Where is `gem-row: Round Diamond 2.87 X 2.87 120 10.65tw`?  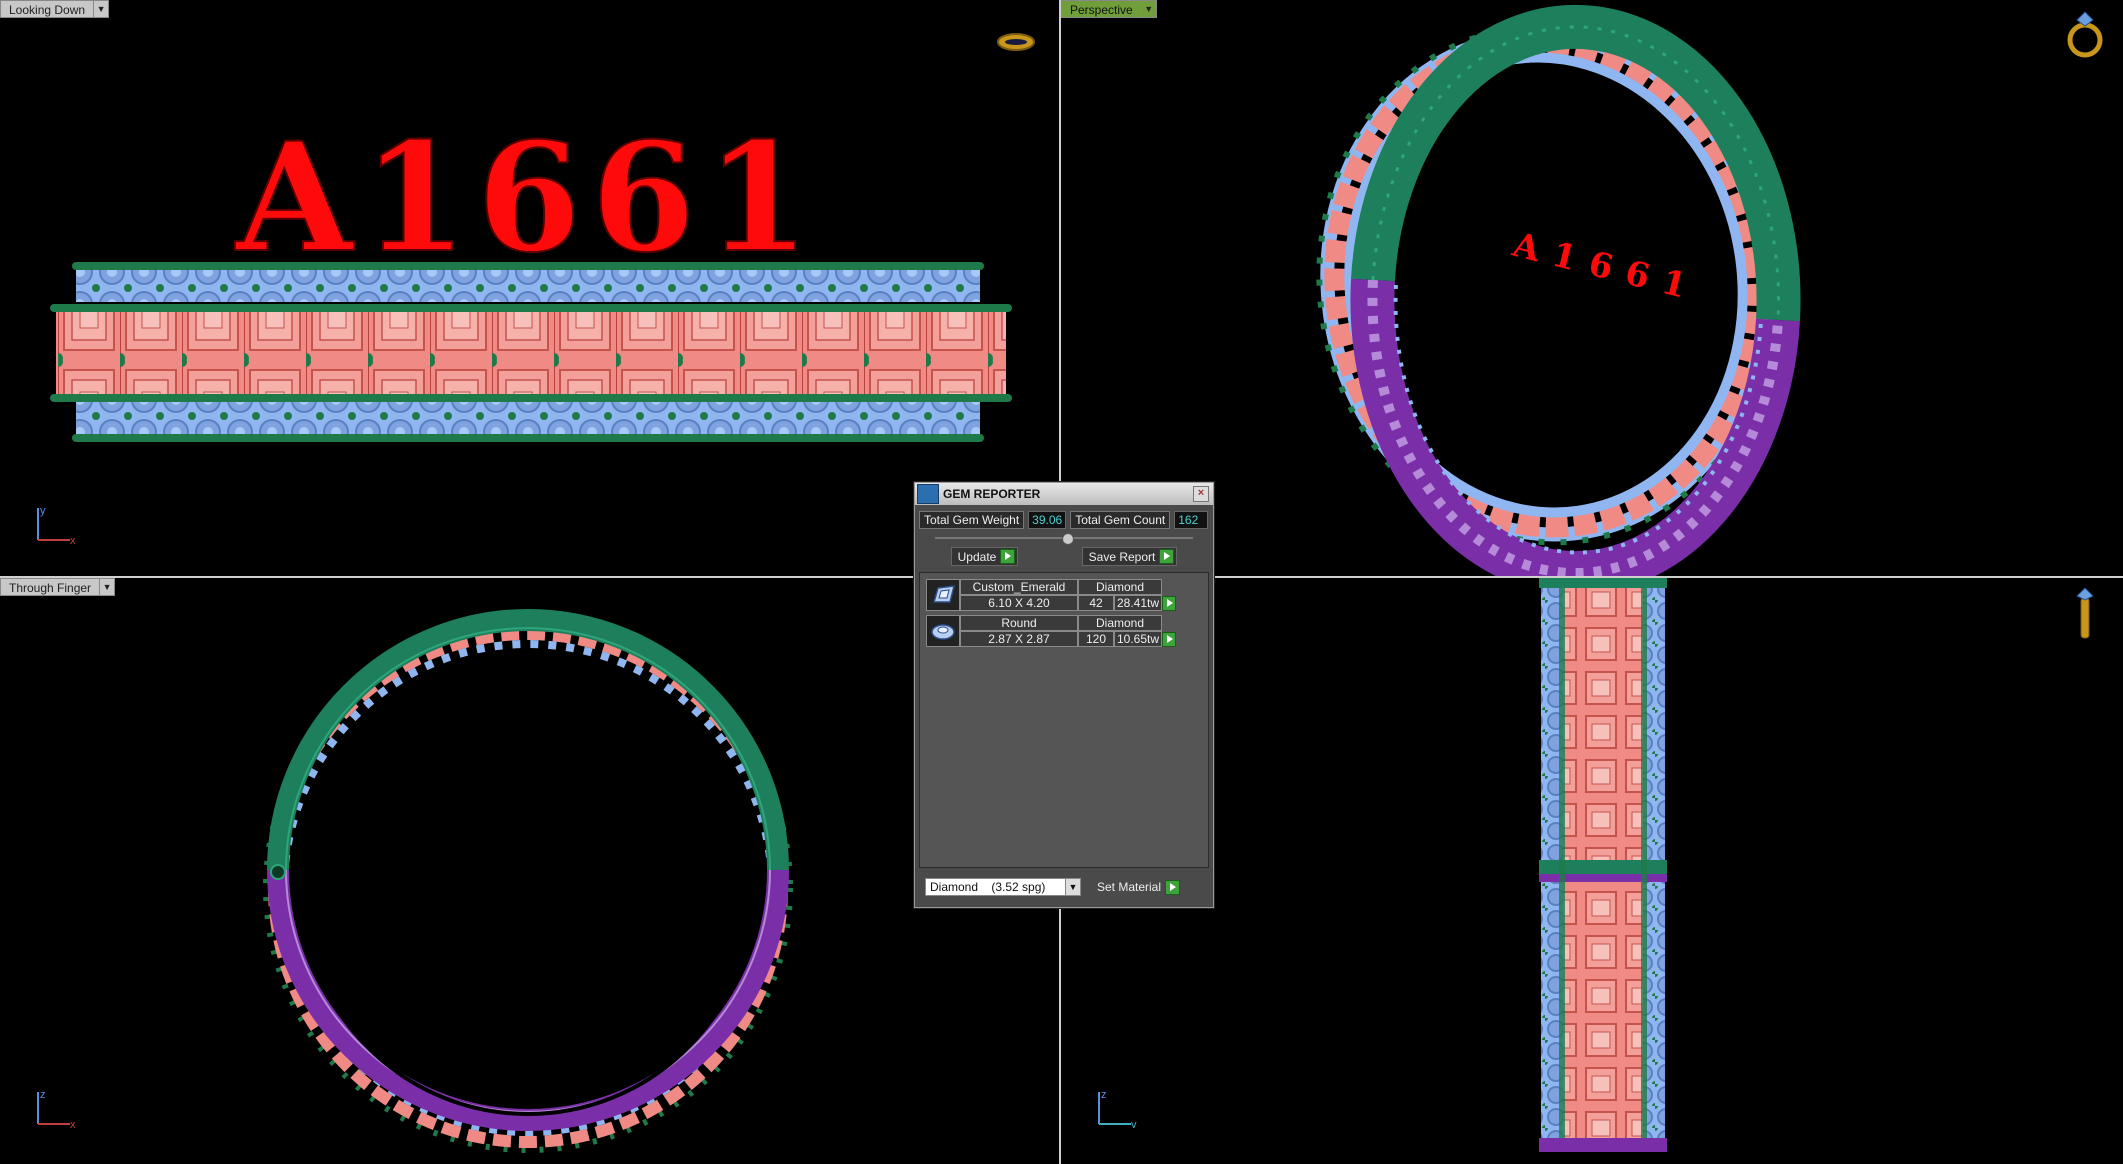
gem-row: Round Diamond 2.87 X 2.87 120 10.65tw is located at coordinates (1064, 631).